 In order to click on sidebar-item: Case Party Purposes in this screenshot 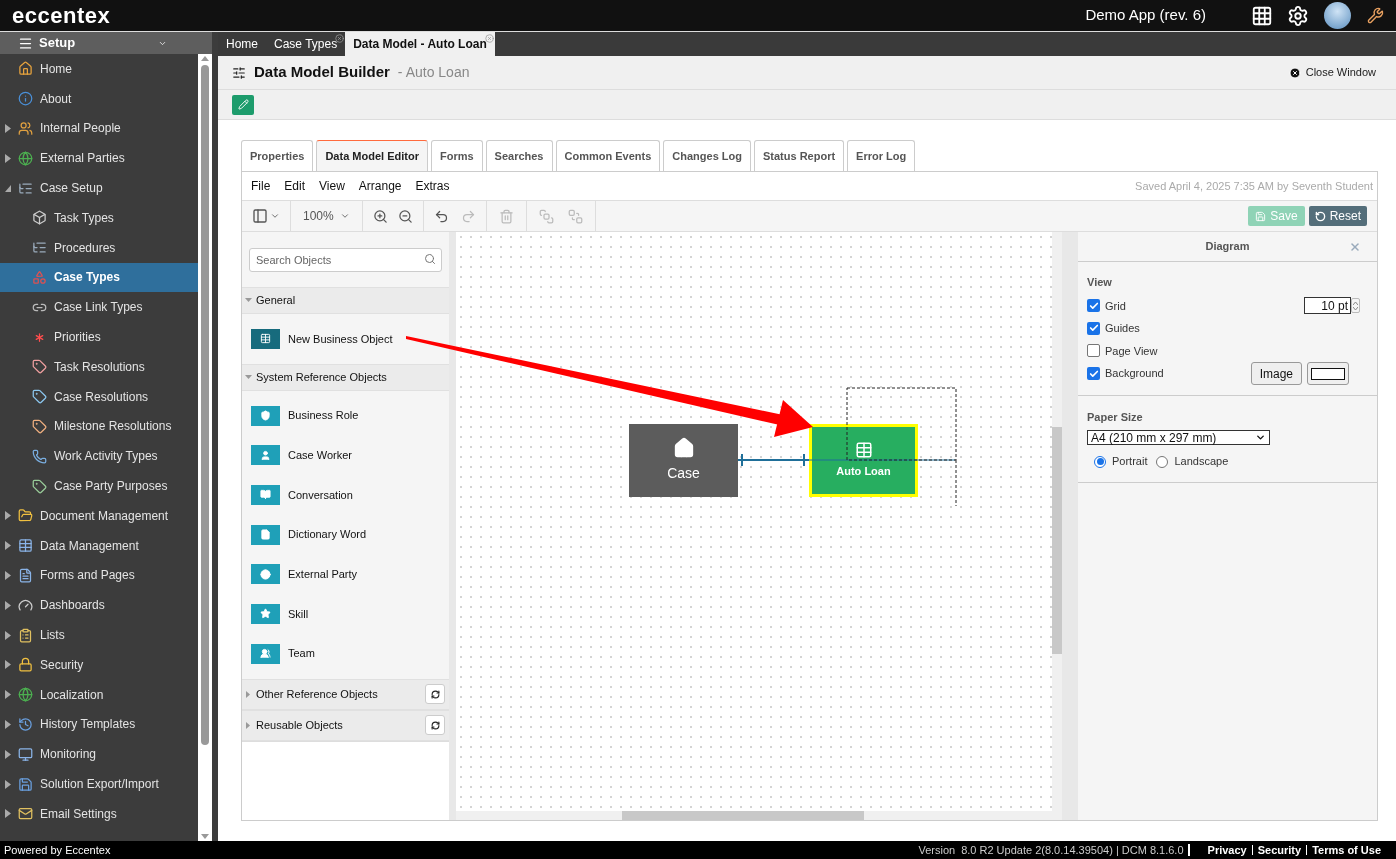, I will do `click(99, 486)`.